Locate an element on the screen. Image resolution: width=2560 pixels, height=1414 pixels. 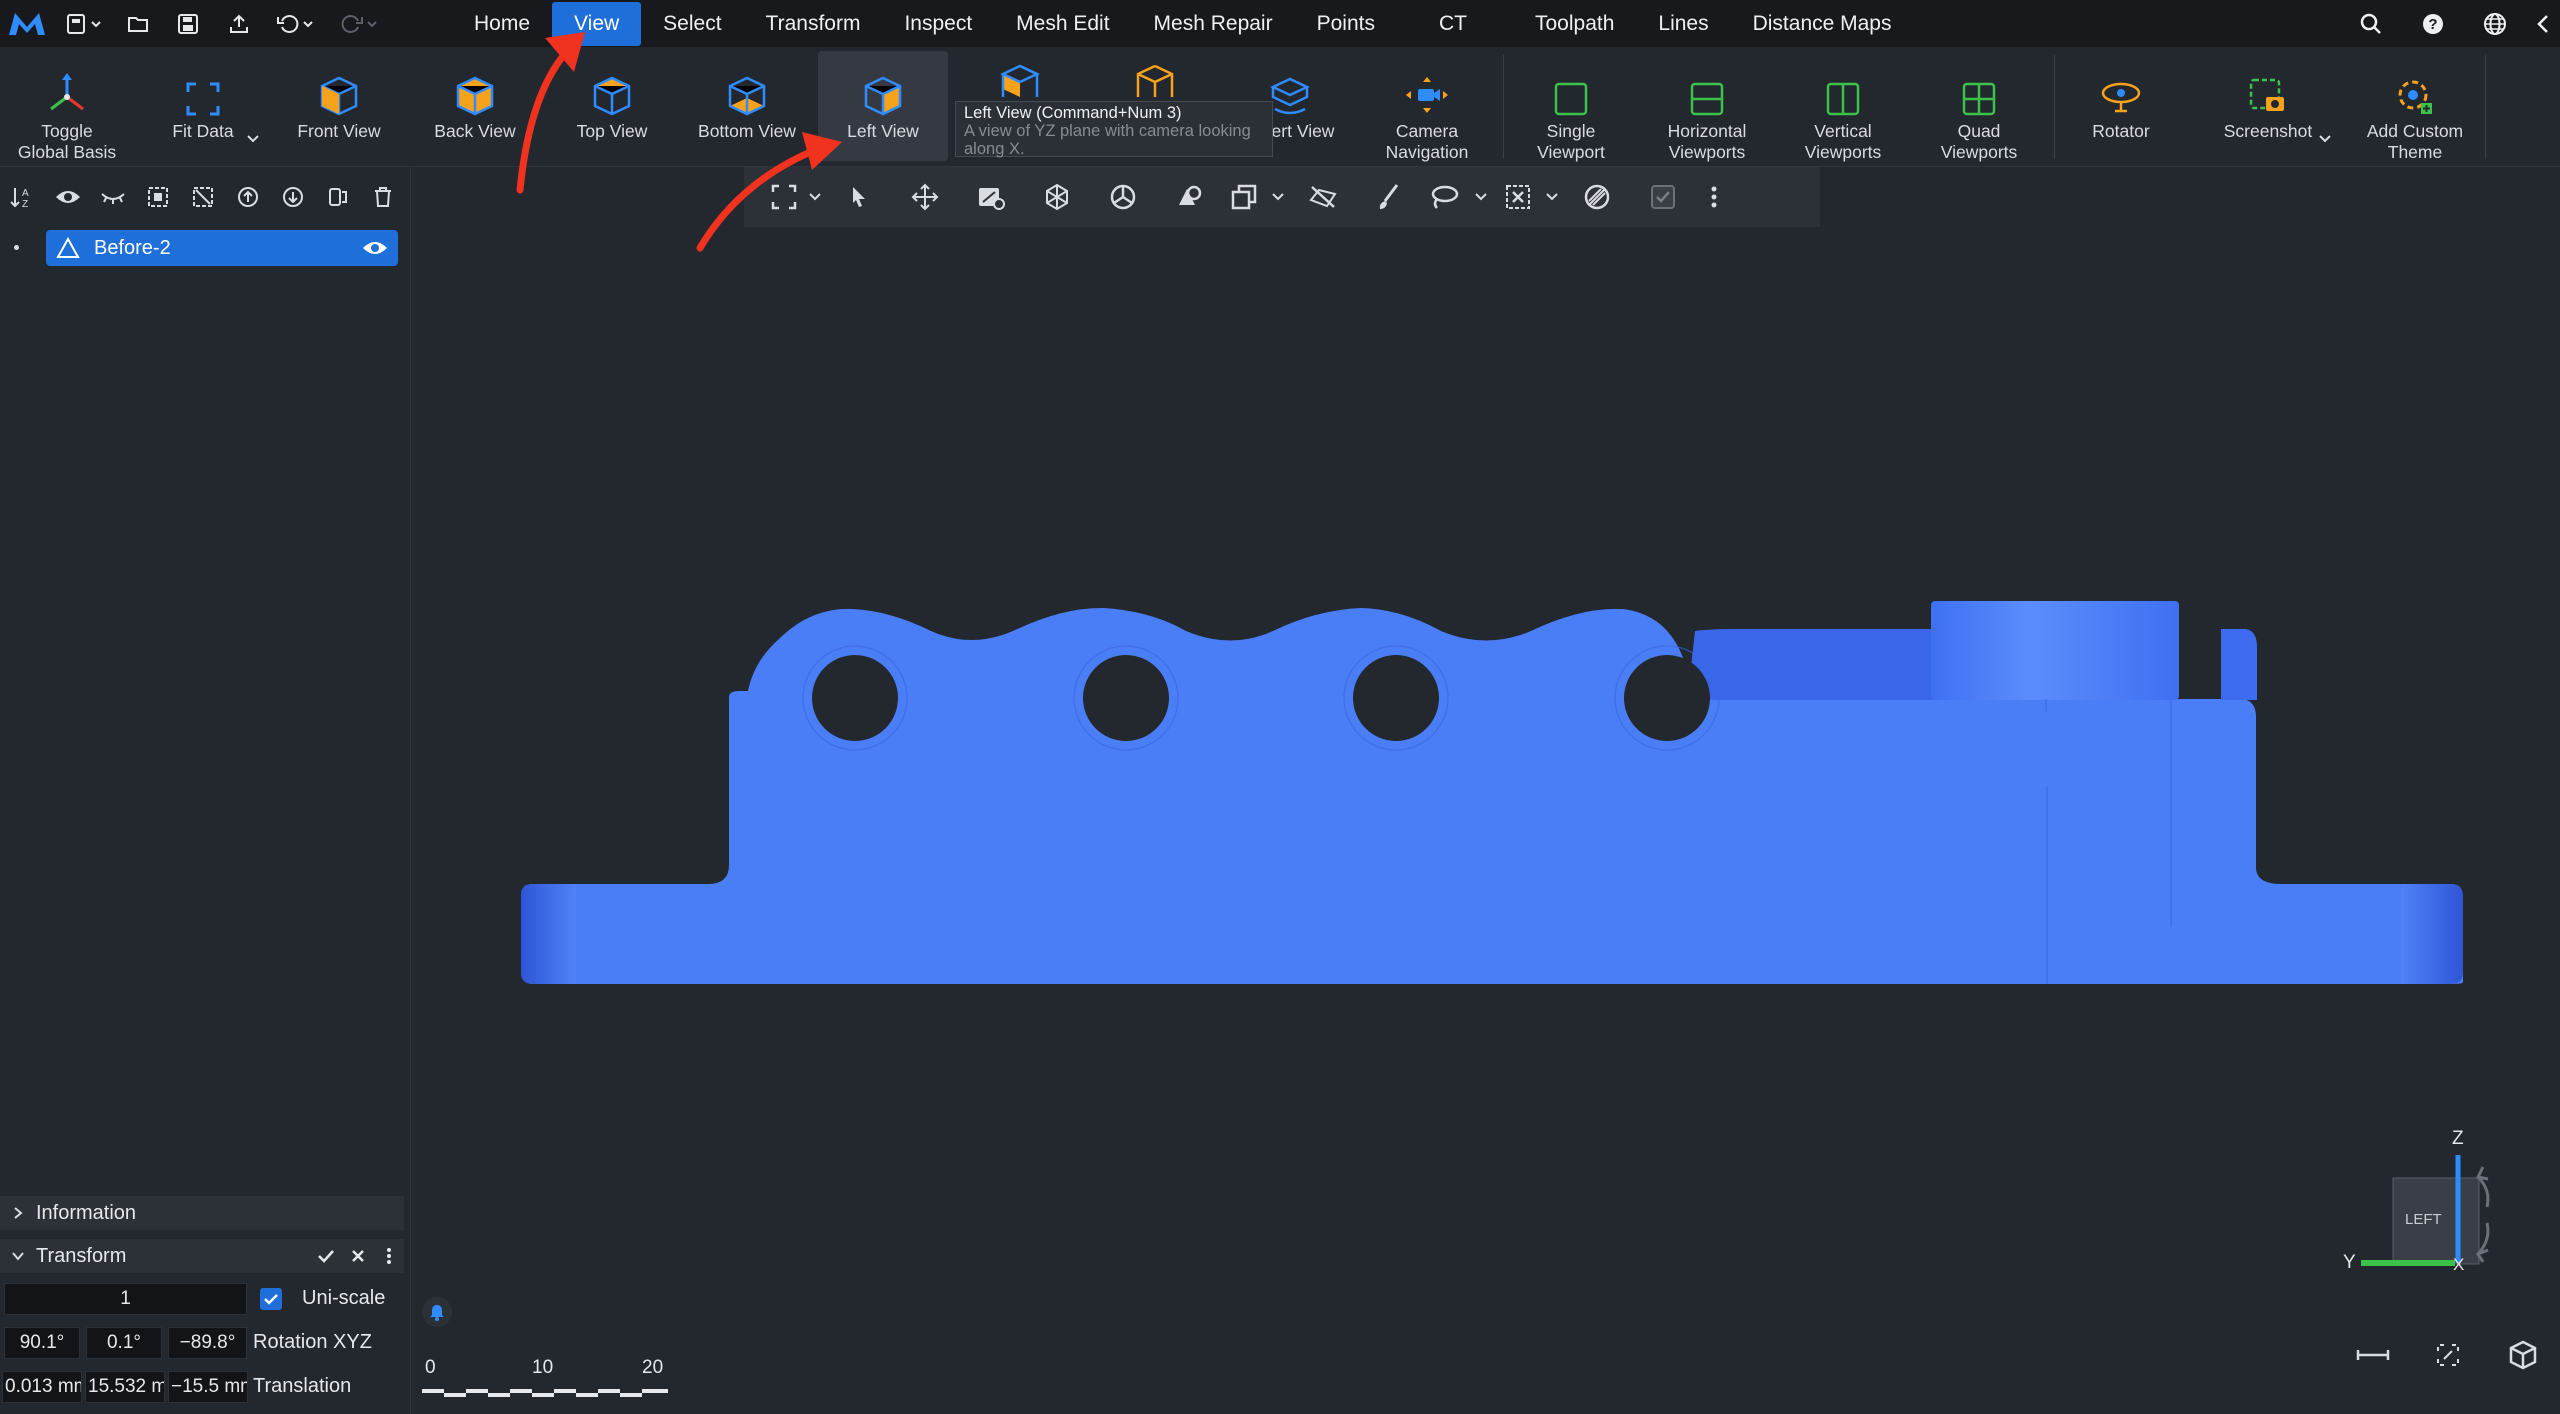
fit-data-button: Fit Data is located at coordinates (203, 106).